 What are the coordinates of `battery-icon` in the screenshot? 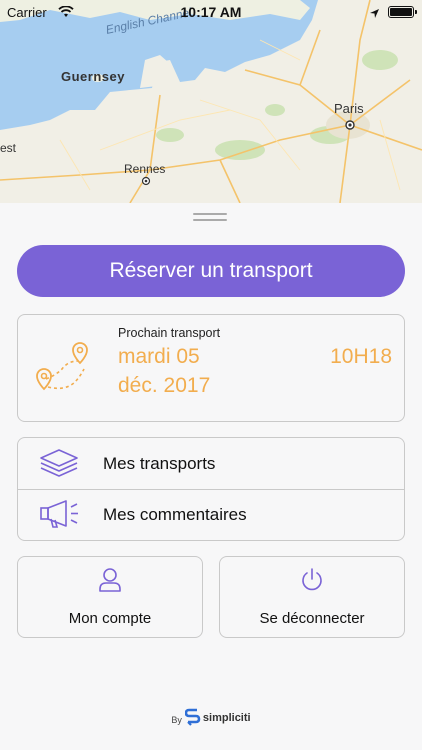 It's located at (402, 12).